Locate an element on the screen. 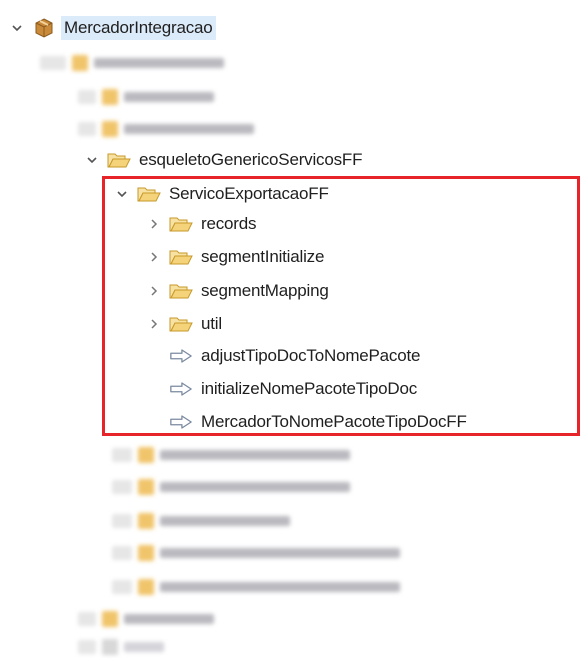 This screenshot has width=581, height=658. tree-item-mercador-to-nome-pacote: MercadorToNomePacoteTipoDocFF is located at coordinates (307, 422).